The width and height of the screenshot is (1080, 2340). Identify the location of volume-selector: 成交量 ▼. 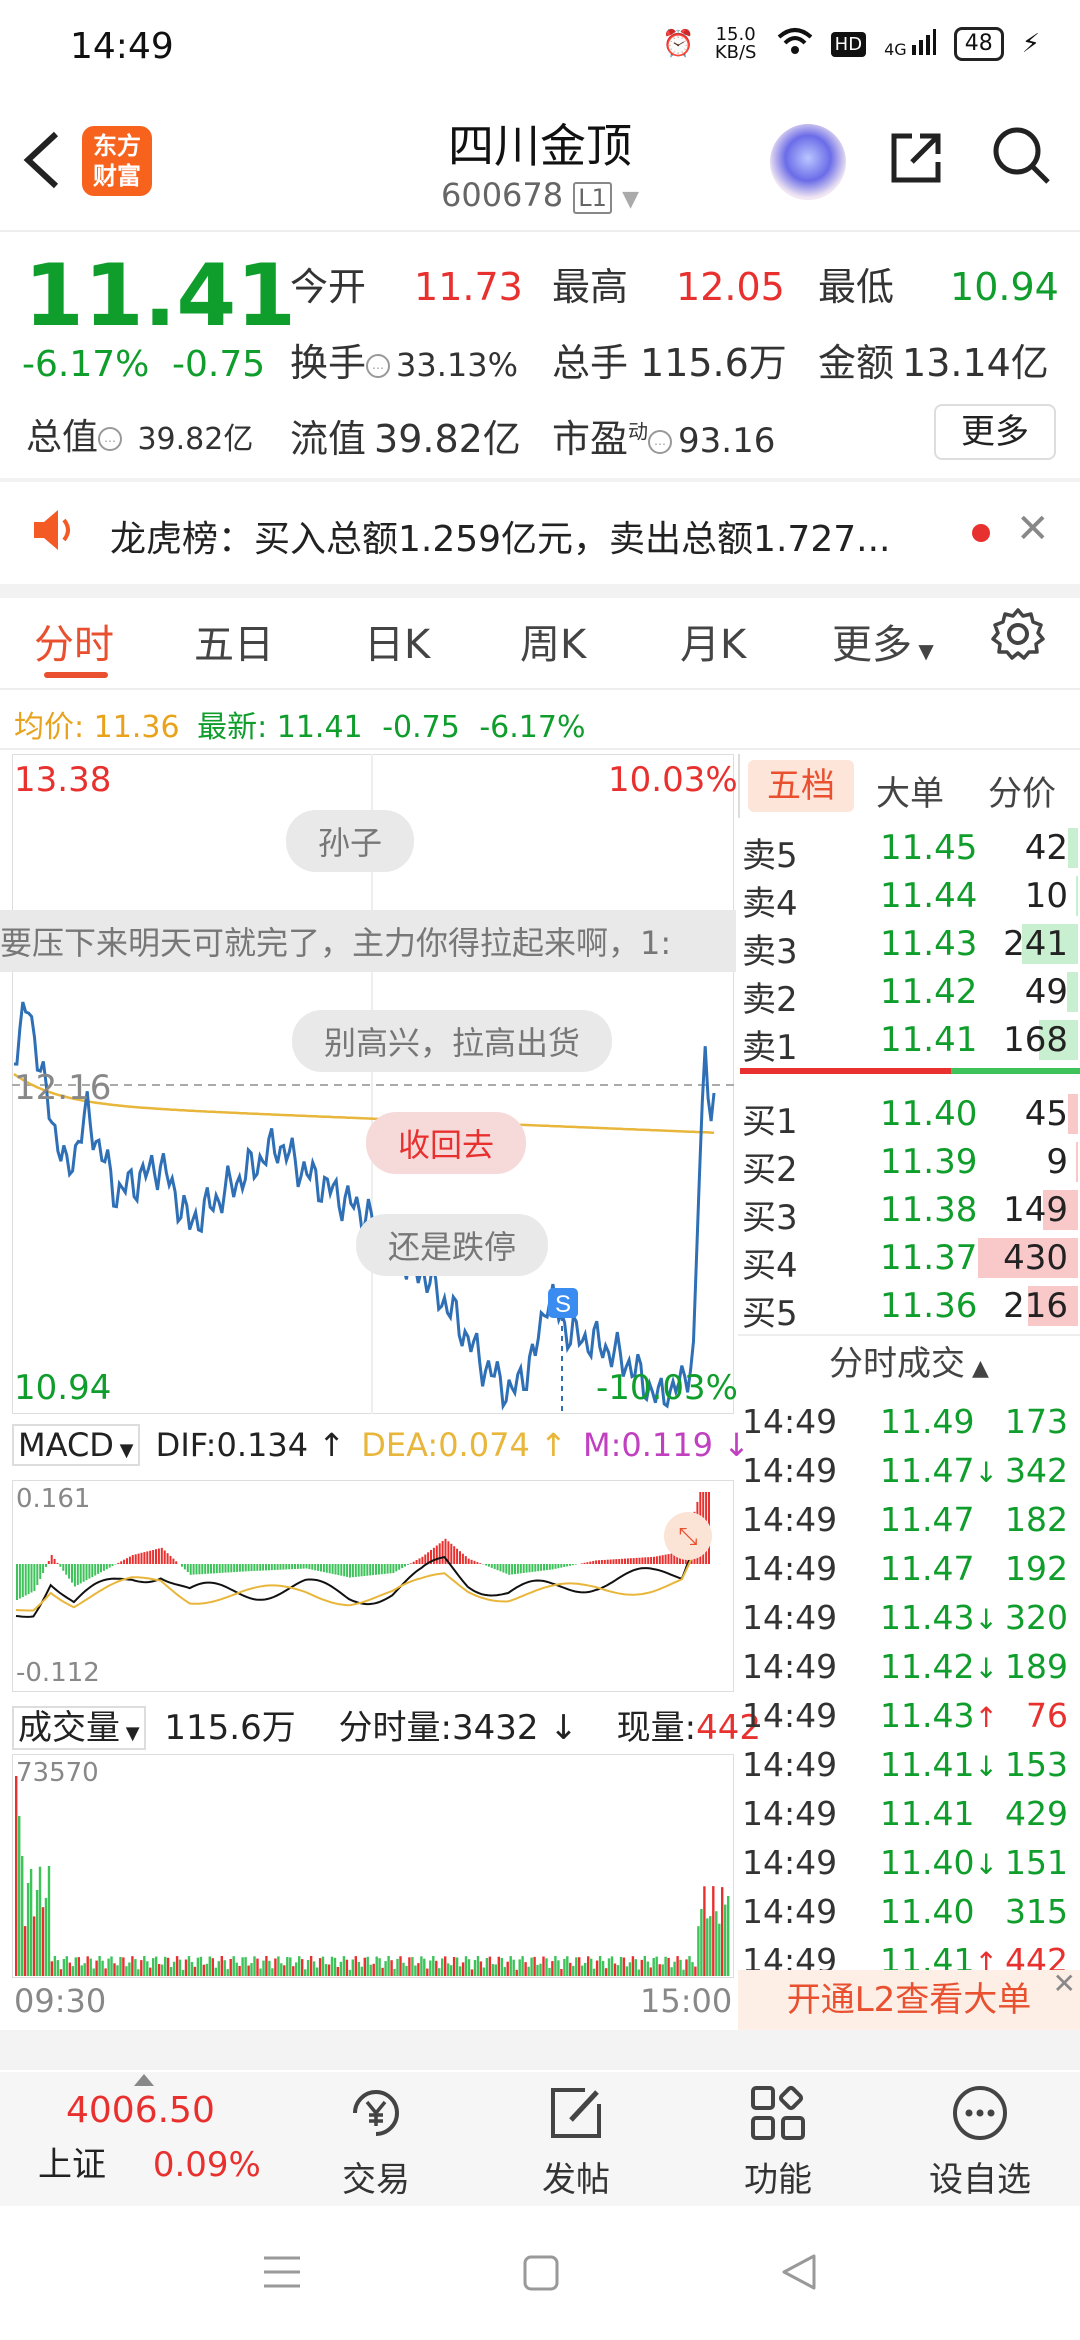
(79, 1728).